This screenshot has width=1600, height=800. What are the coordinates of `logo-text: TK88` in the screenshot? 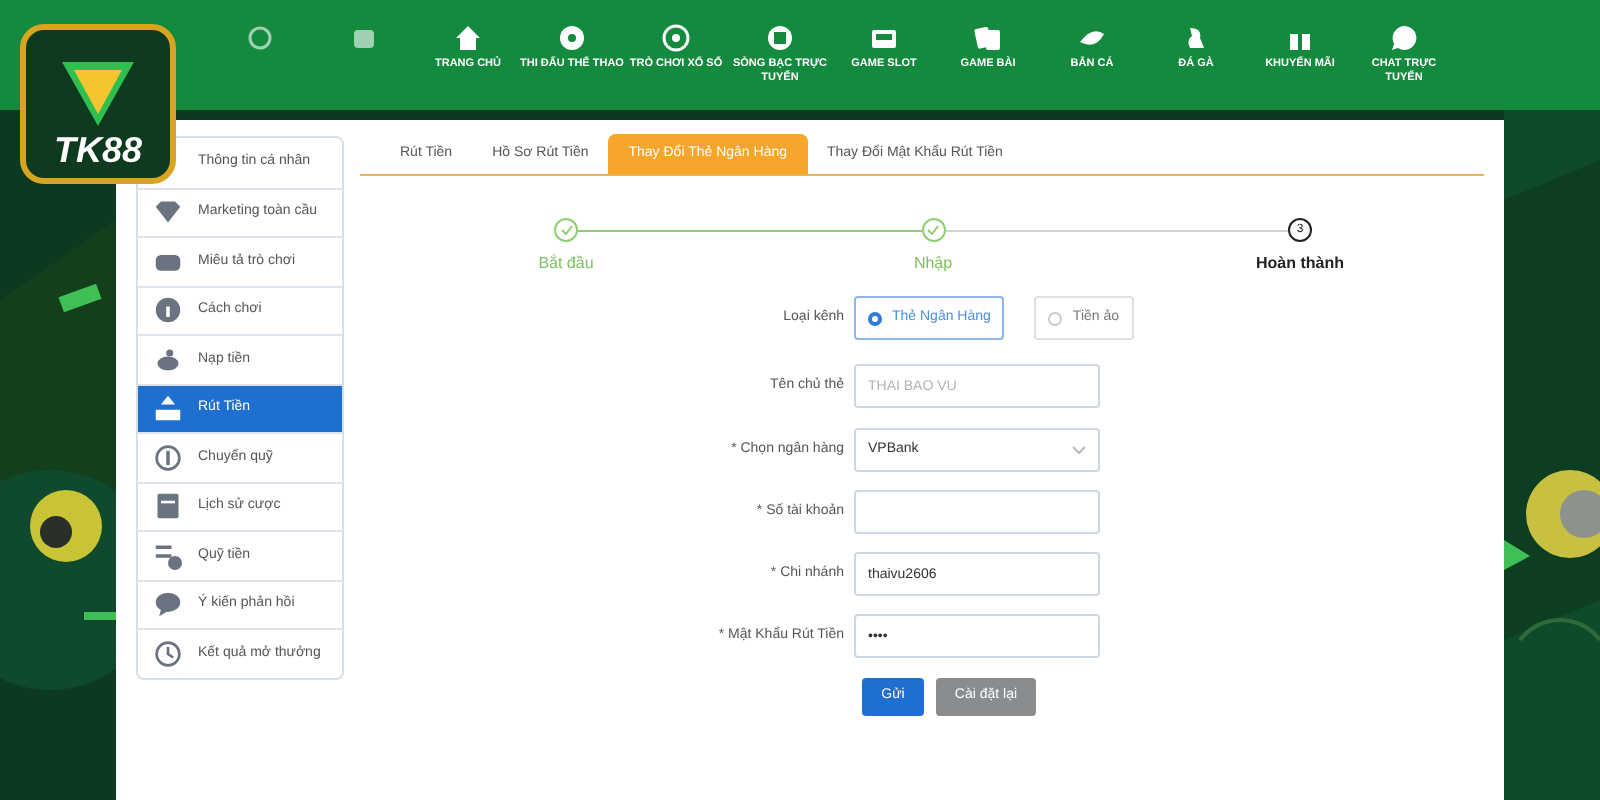 It's located at (97, 150).